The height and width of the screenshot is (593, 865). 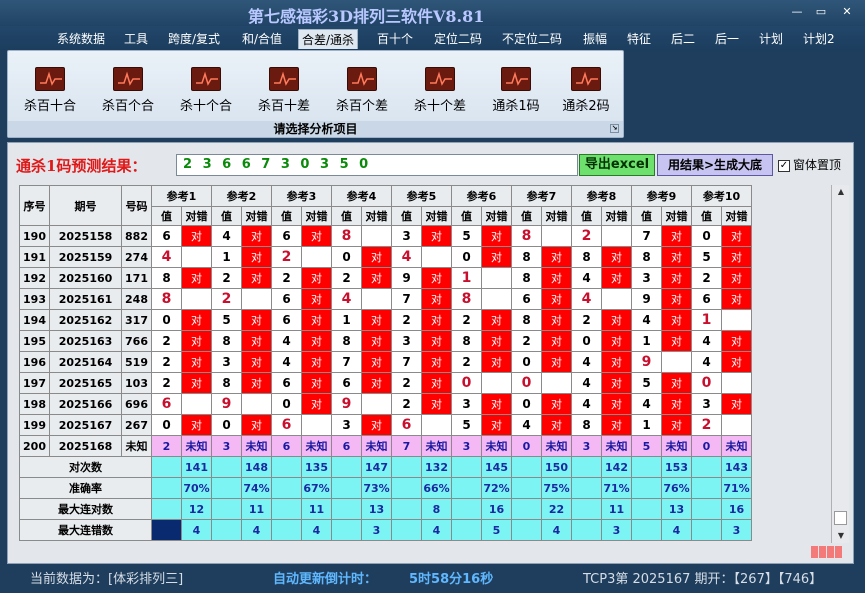 What do you see at coordinates (797, 12) in the screenshot?
I see `minimize-button: —` at bounding box center [797, 12].